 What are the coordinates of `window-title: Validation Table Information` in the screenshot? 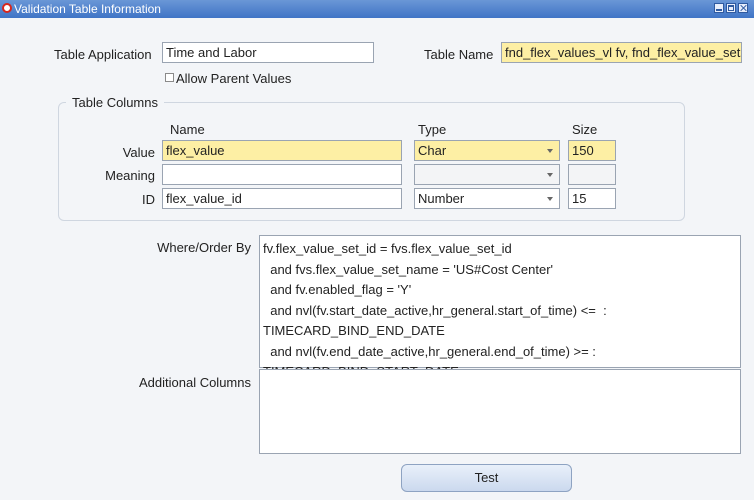 It's located at (87, 9).